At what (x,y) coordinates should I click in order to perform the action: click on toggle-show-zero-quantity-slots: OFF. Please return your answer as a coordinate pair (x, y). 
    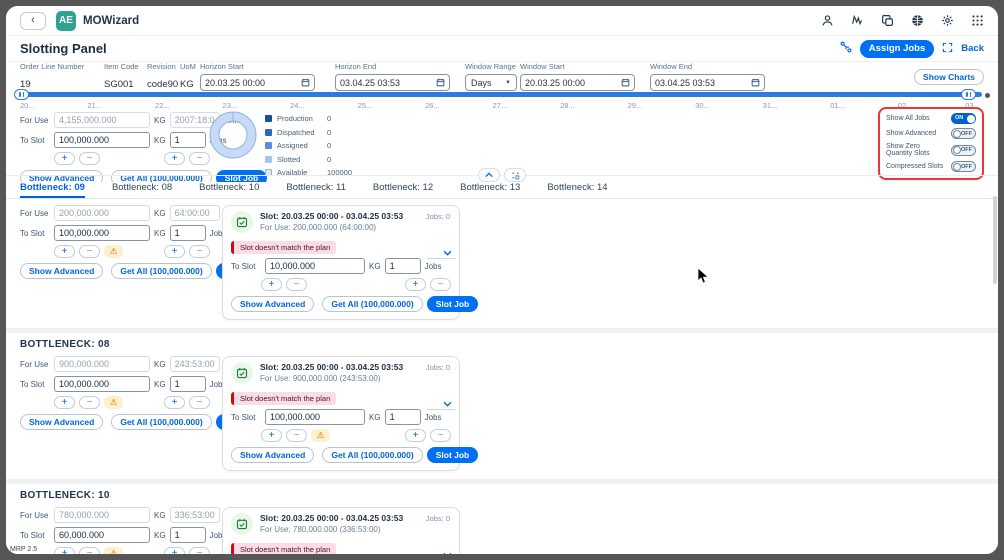
    Looking at the image, I should click on (963, 150).